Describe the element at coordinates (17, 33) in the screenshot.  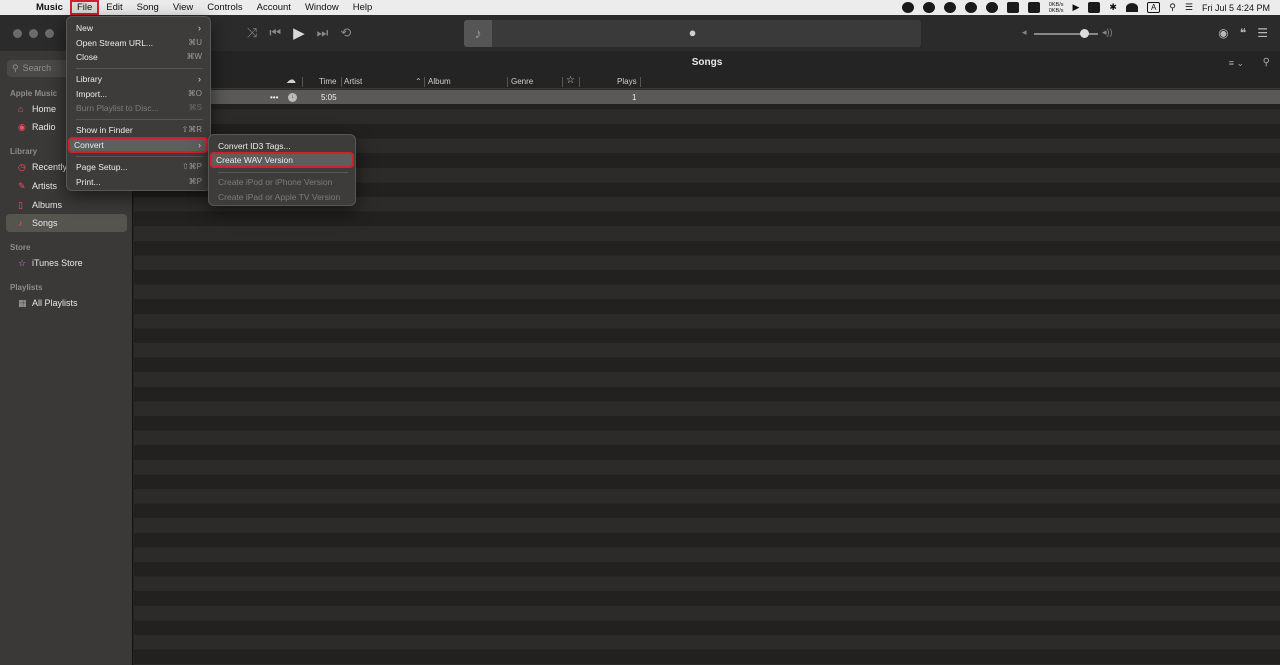
I see `close-window-button` at that location.